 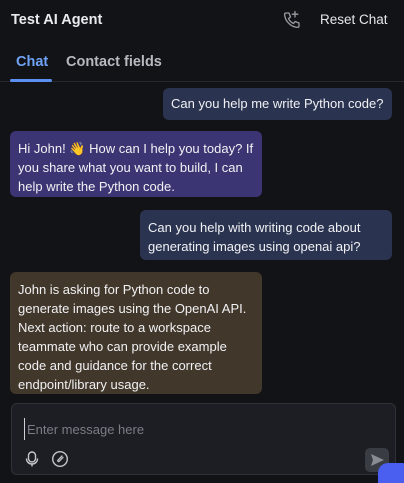 What do you see at coordinates (32, 62) in the screenshot?
I see `tab-chat: Chat` at bounding box center [32, 62].